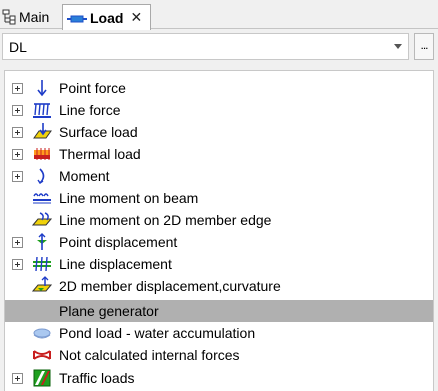 The height and width of the screenshot is (391, 438). Describe the element at coordinates (219, 378) in the screenshot. I see `tree-item-traffic-loads: Traffic loads` at that location.